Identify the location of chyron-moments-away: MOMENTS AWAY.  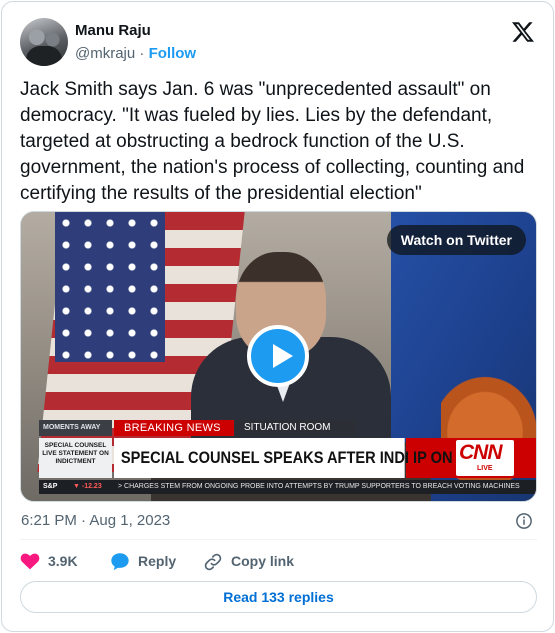
(75, 428).